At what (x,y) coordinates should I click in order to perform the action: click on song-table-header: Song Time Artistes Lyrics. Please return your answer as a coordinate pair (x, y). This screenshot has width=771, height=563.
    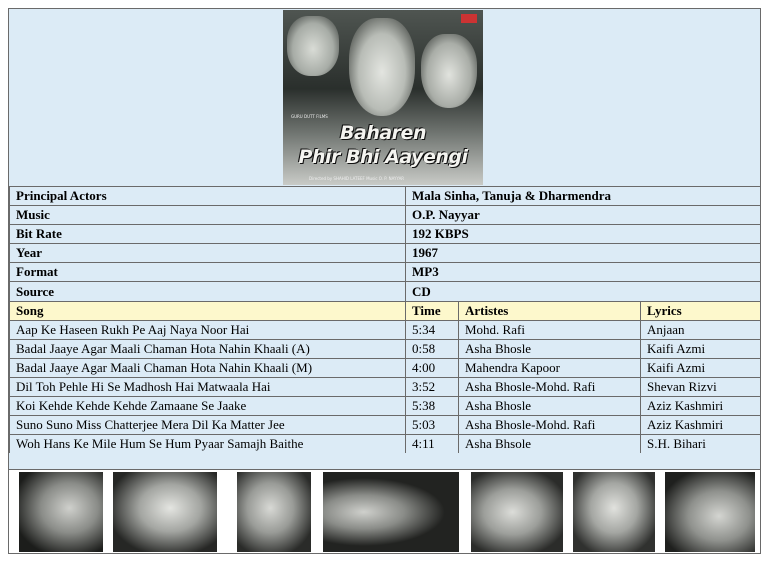
    Looking at the image, I should click on (385, 311).